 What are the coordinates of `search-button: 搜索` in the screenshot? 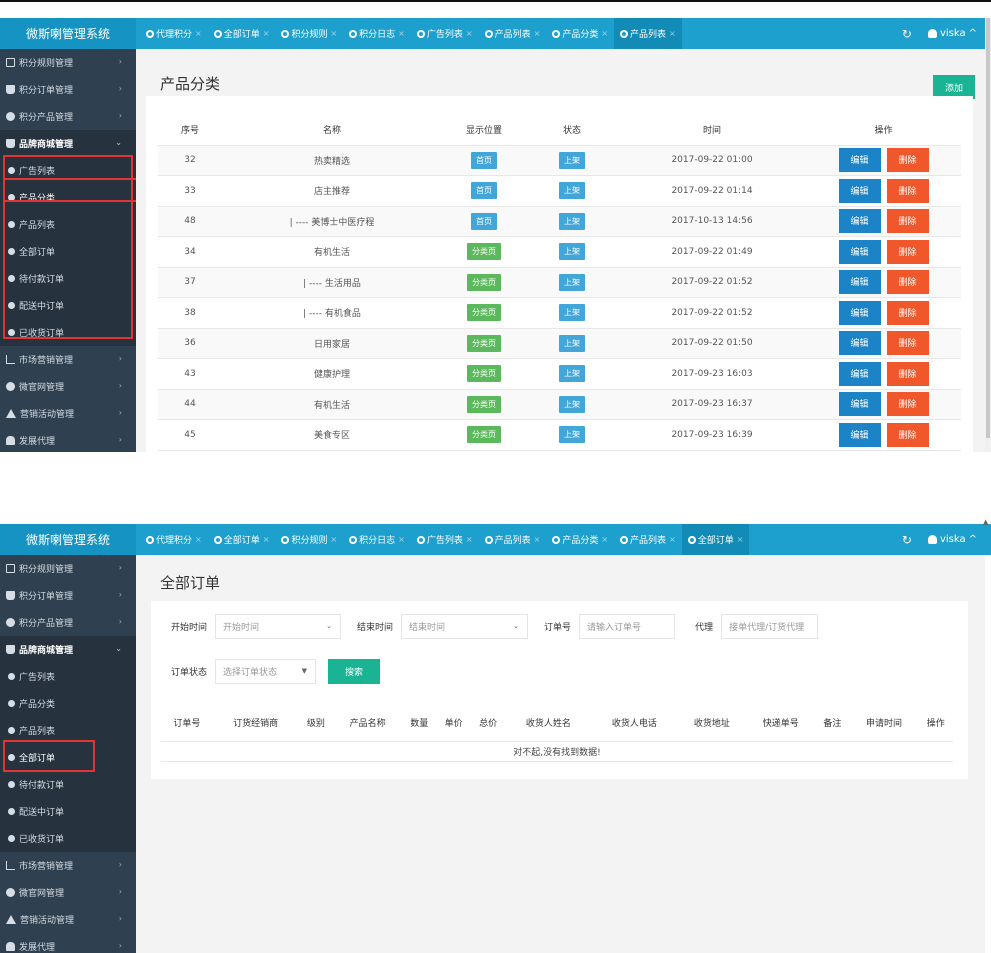 It's located at (354, 671).